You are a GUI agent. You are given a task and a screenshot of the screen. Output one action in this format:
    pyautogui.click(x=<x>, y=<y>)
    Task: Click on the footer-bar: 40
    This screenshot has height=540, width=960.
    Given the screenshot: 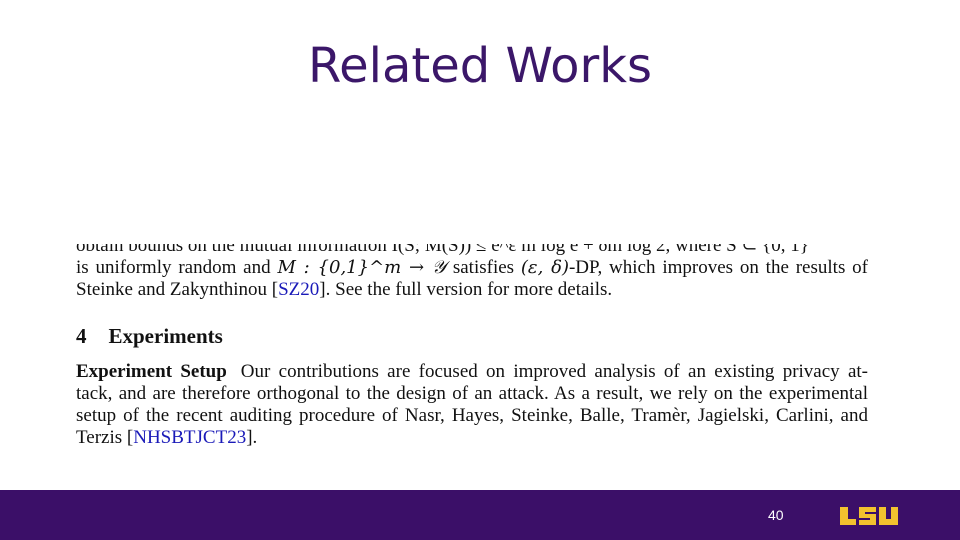 What is the action you would take?
    pyautogui.click(x=480, y=515)
    